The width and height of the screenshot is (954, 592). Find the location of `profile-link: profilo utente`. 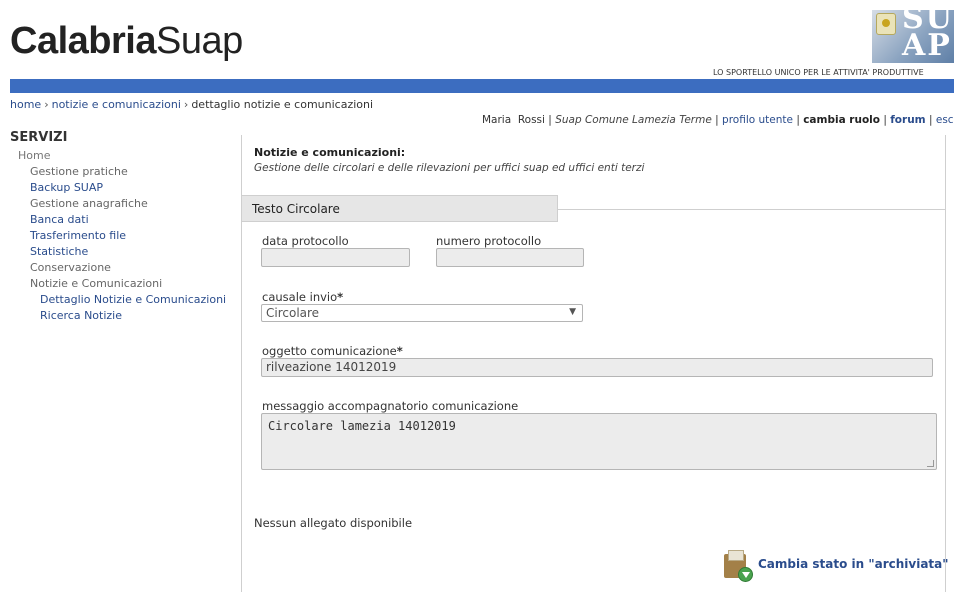

profile-link: profilo utente is located at coordinates (757, 120).